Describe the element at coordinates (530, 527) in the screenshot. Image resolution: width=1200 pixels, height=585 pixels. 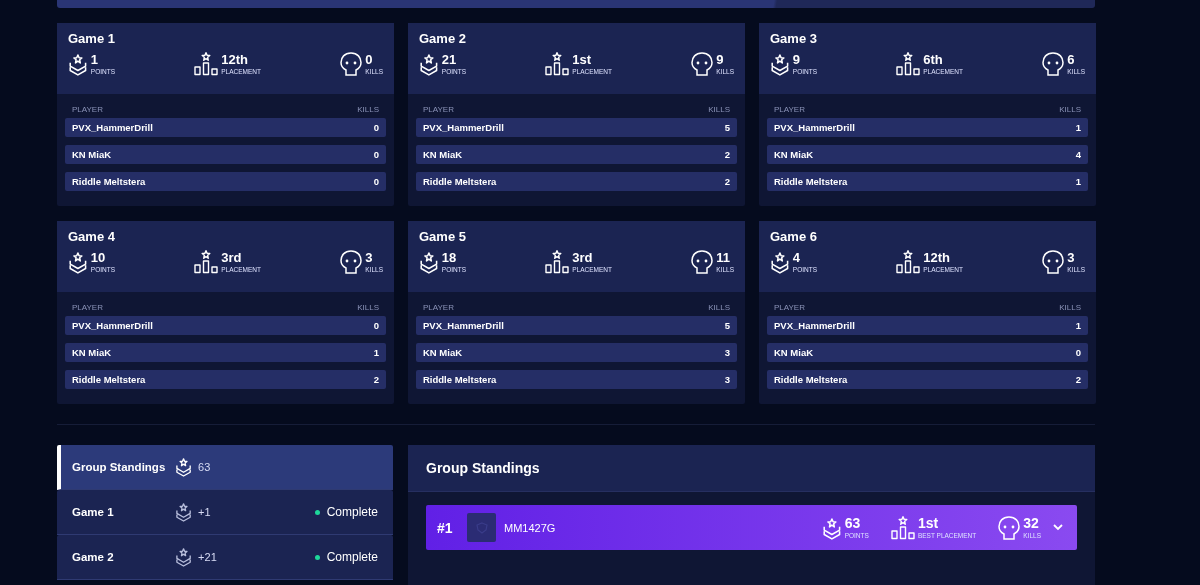
I see `team-name: MM1427G` at that location.